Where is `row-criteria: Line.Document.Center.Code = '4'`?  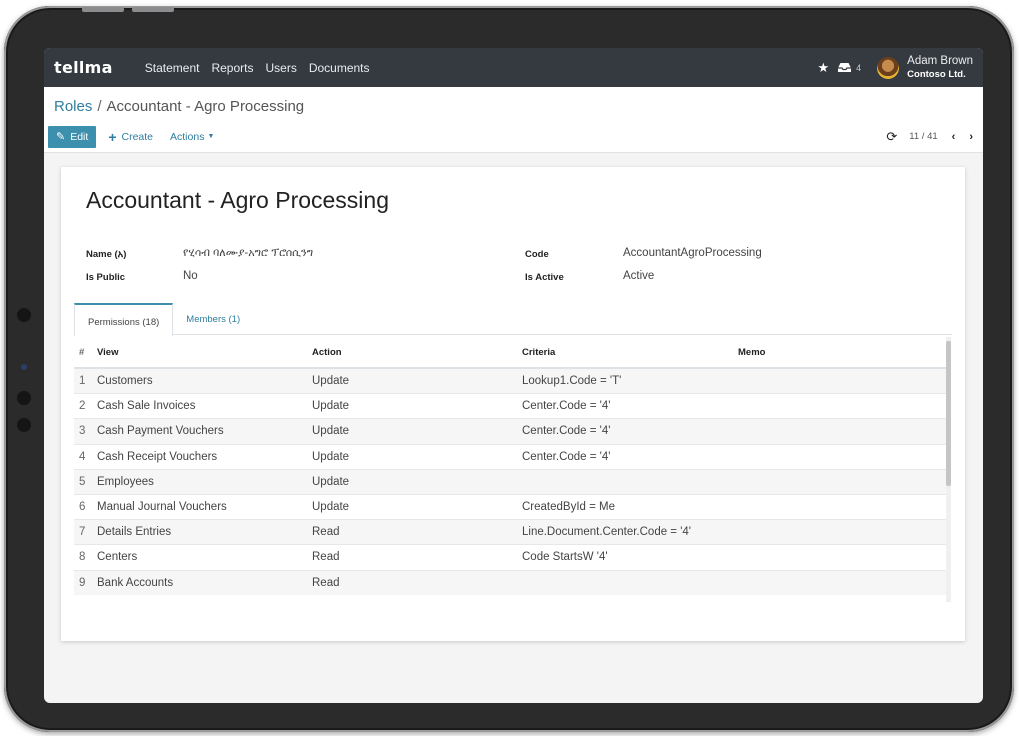 row-criteria: Line.Document.Center.Code = '4' is located at coordinates (607, 532).